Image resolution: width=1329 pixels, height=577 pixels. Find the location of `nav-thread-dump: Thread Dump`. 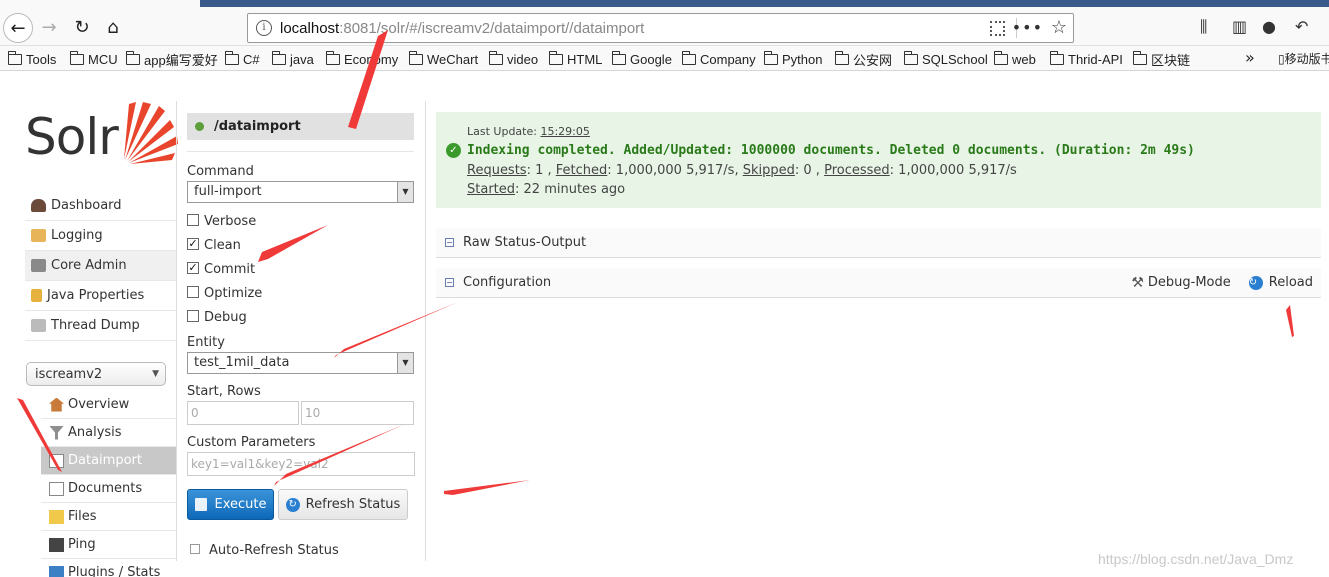

nav-thread-dump: Thread Dump is located at coordinates (100, 326).